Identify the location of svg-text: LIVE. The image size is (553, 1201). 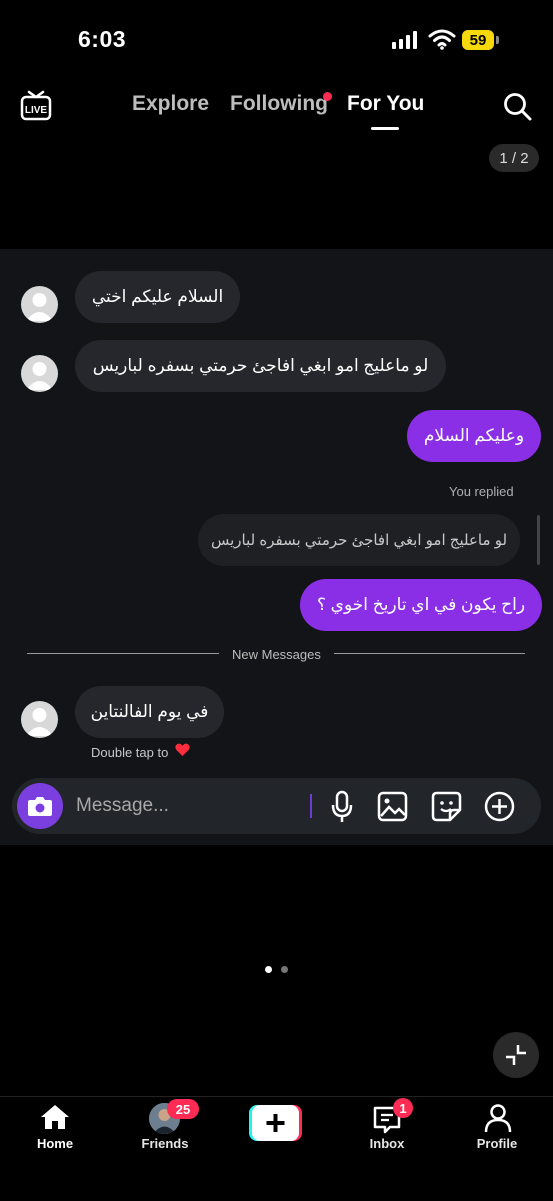
(36, 110).